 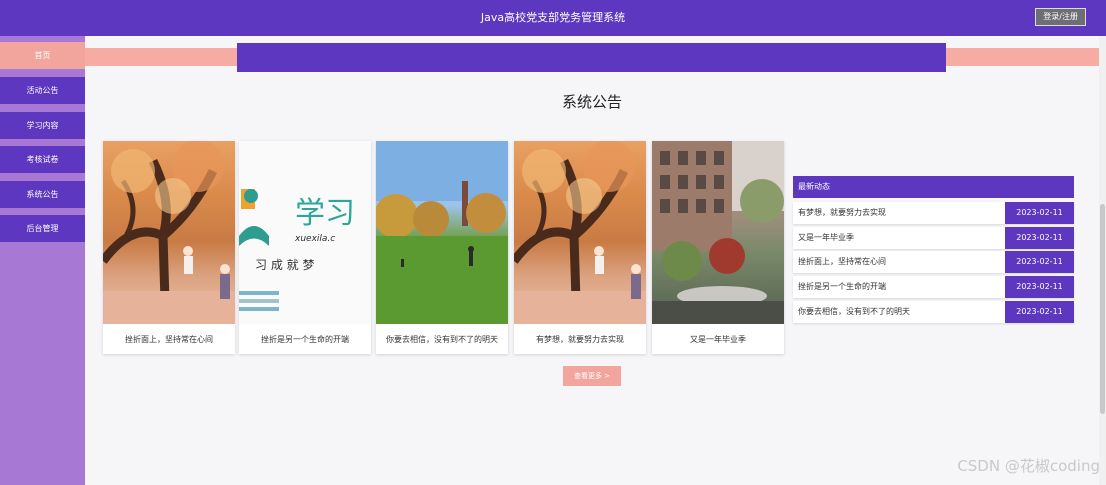 I want to click on card-image-xuexila-logo: 学习 xuexila.c 习 成 就 梦, so click(x=305, y=232).